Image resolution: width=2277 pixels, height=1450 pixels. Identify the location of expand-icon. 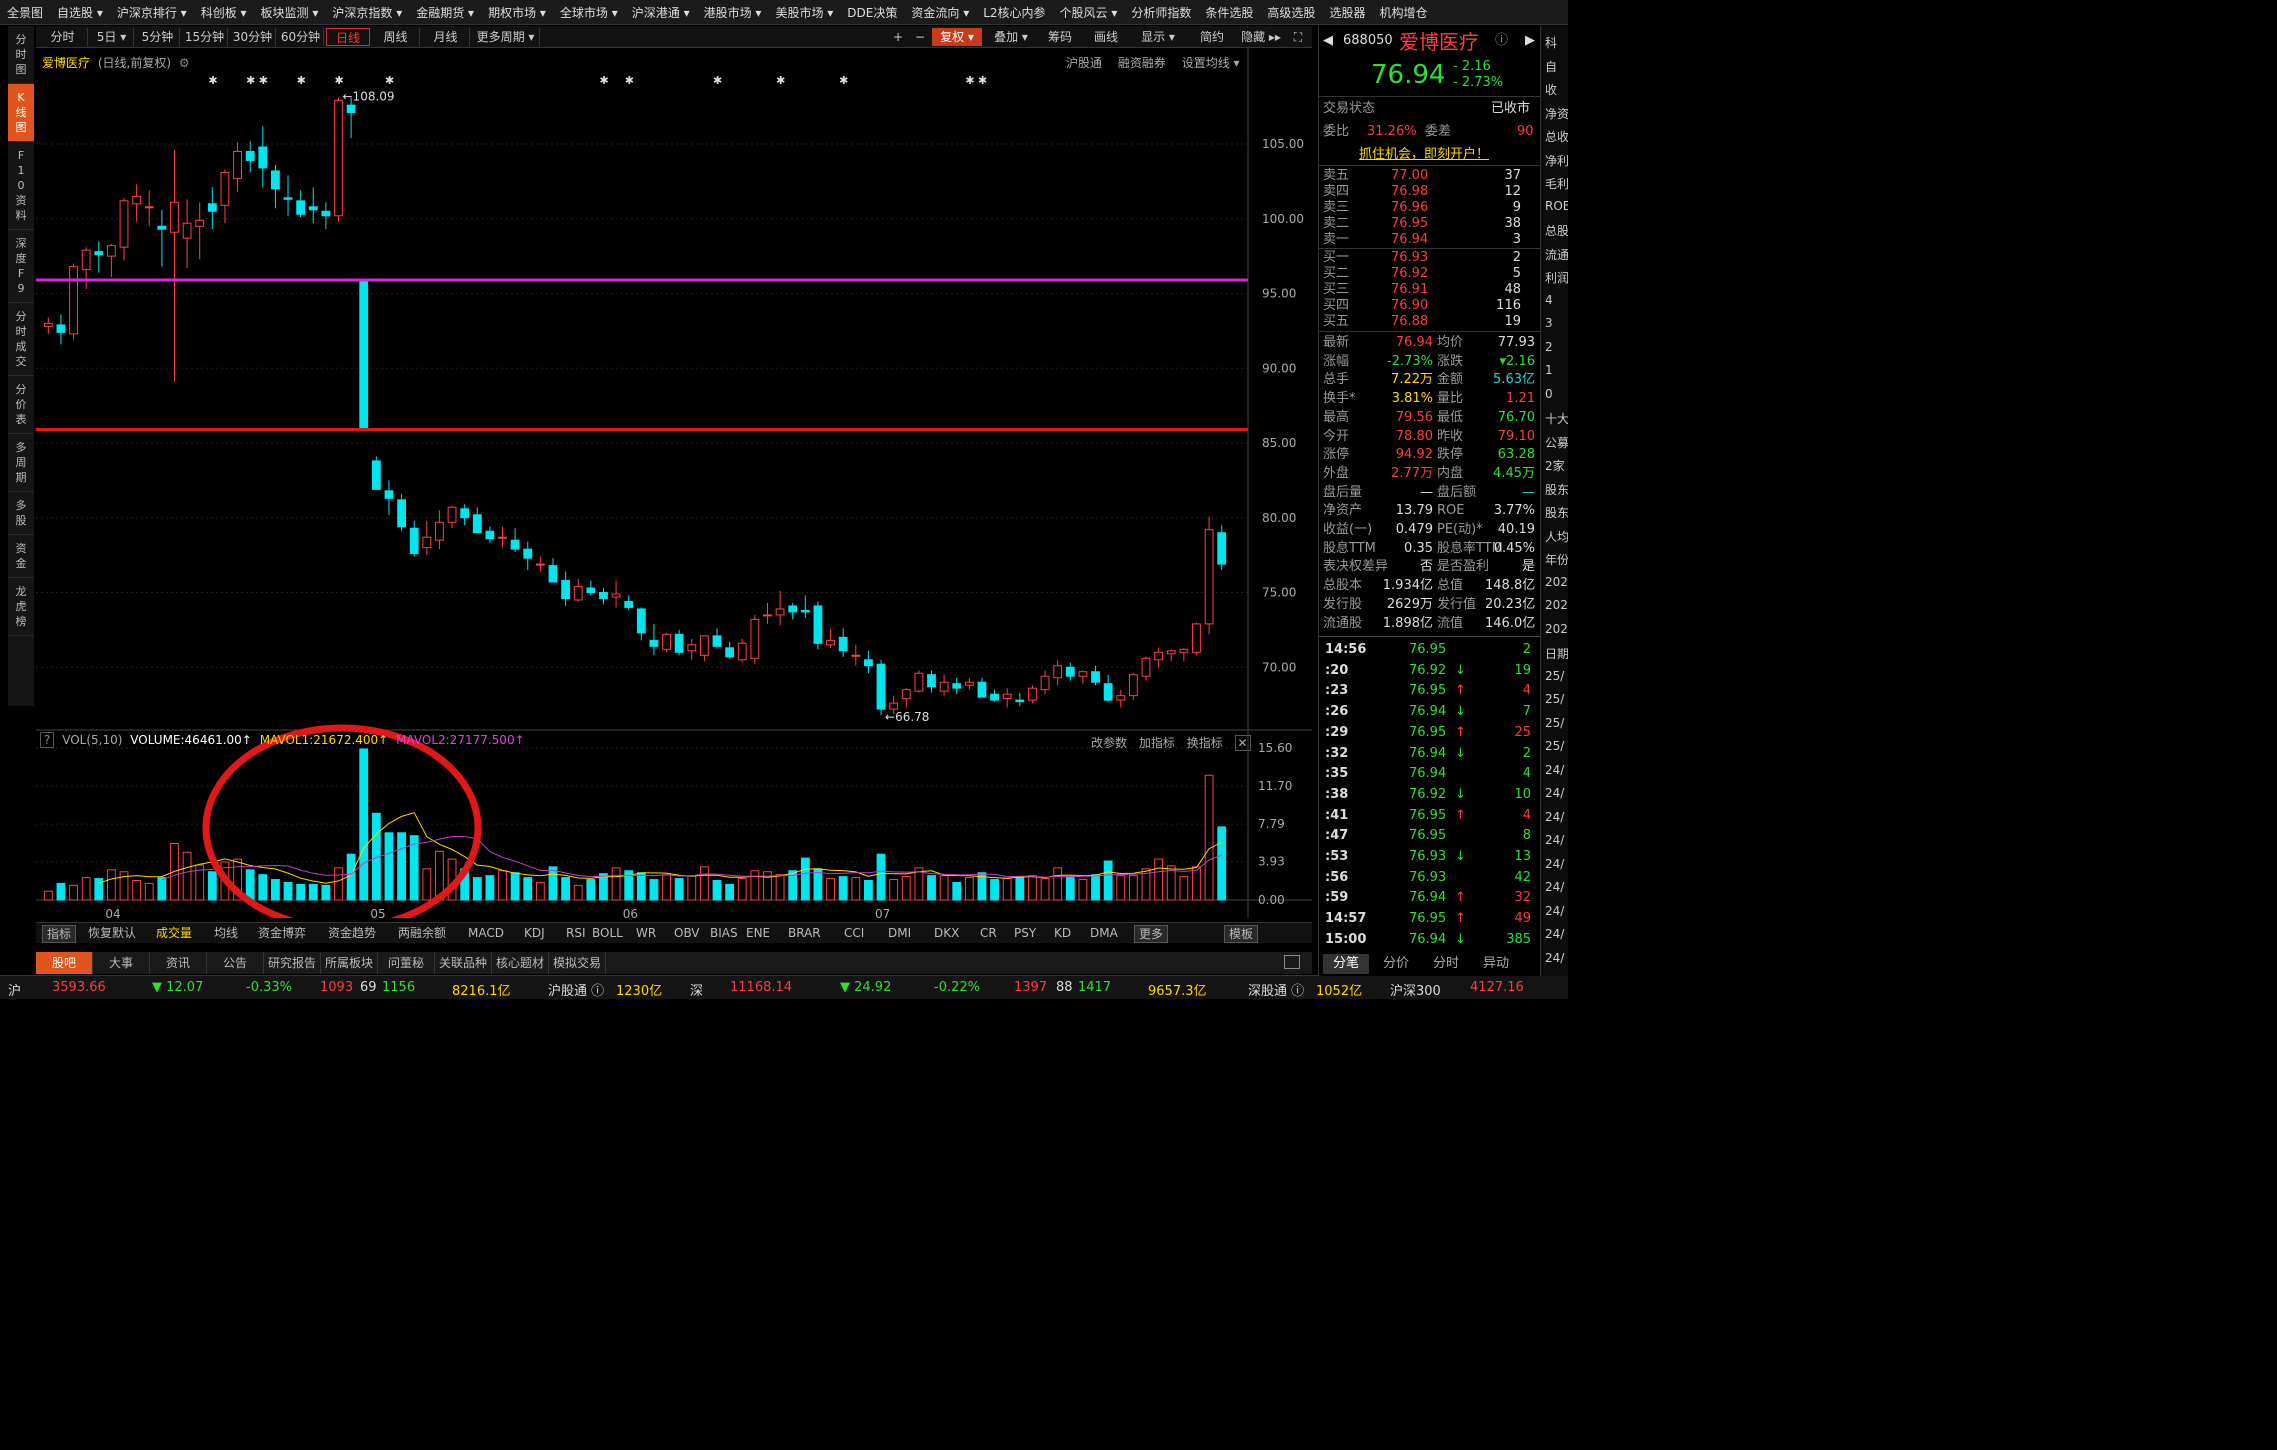
(1292, 962).